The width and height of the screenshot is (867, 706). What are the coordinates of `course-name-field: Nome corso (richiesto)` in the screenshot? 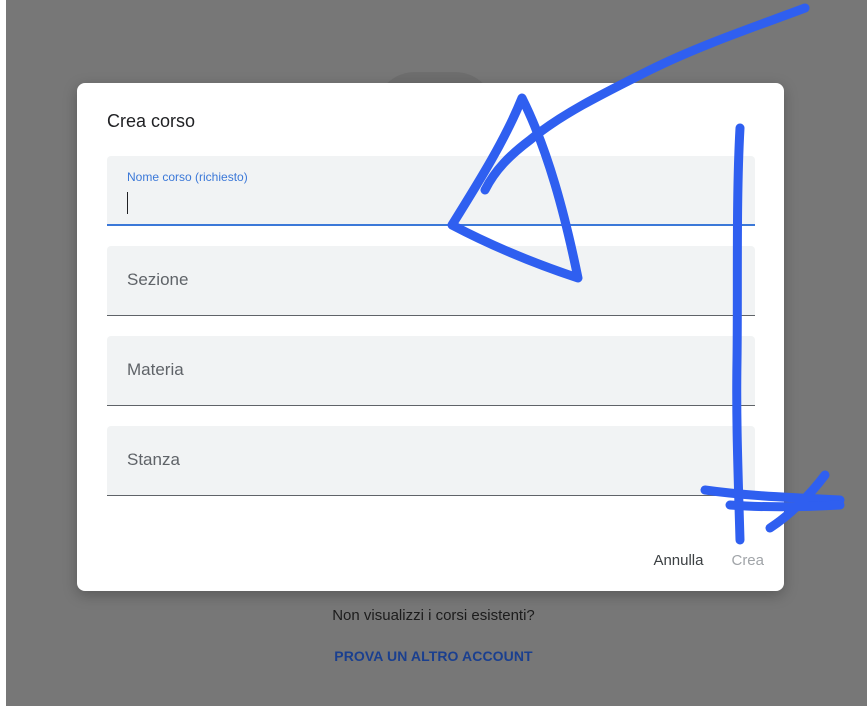 It's located at (431, 191).